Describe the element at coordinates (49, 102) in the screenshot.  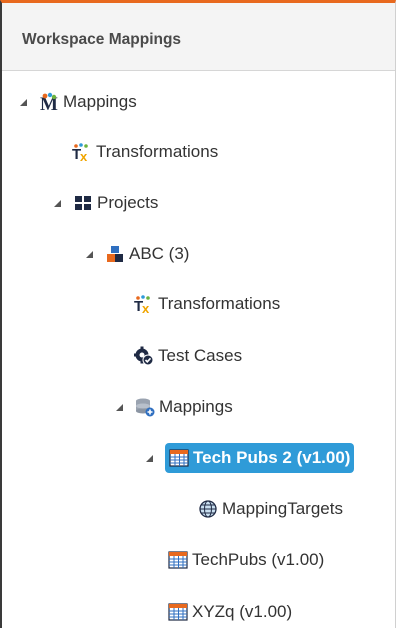
I see `mapping-manager-icon: M` at that location.